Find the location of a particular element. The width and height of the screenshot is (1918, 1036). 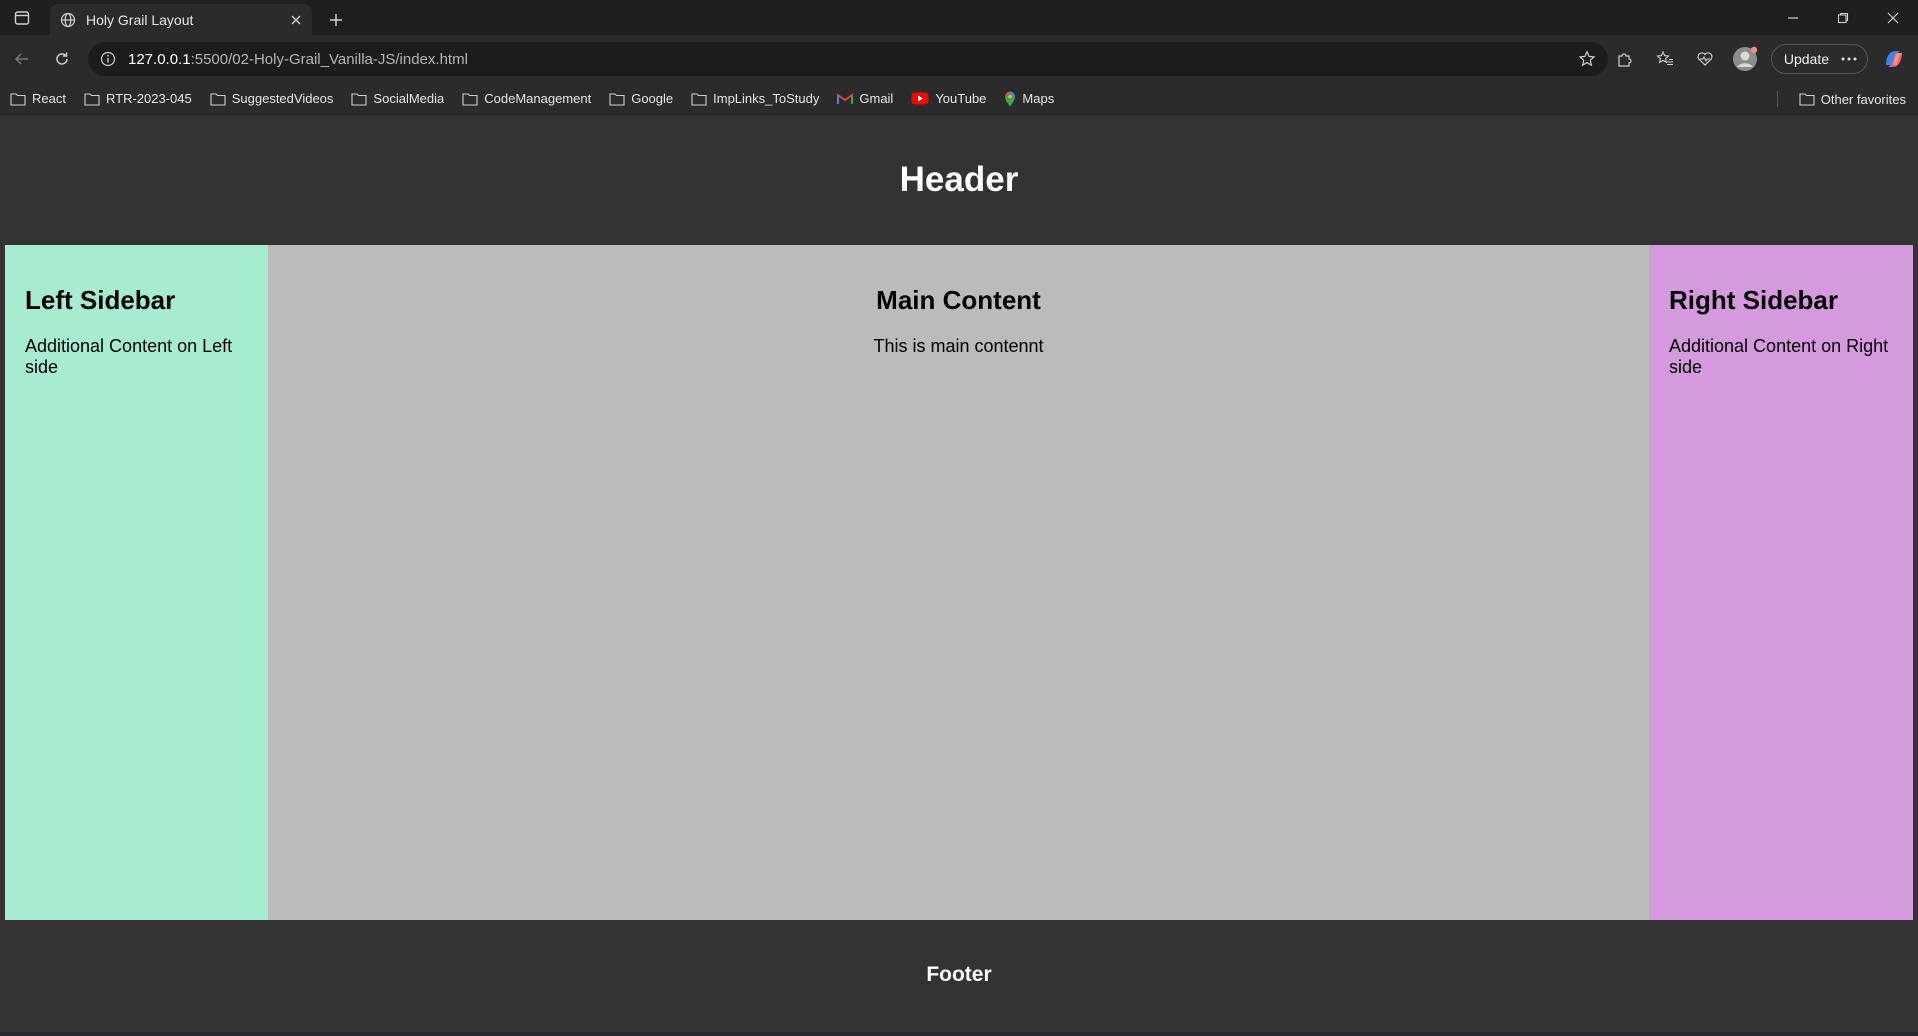

more-options-icon is located at coordinates (1849, 59).